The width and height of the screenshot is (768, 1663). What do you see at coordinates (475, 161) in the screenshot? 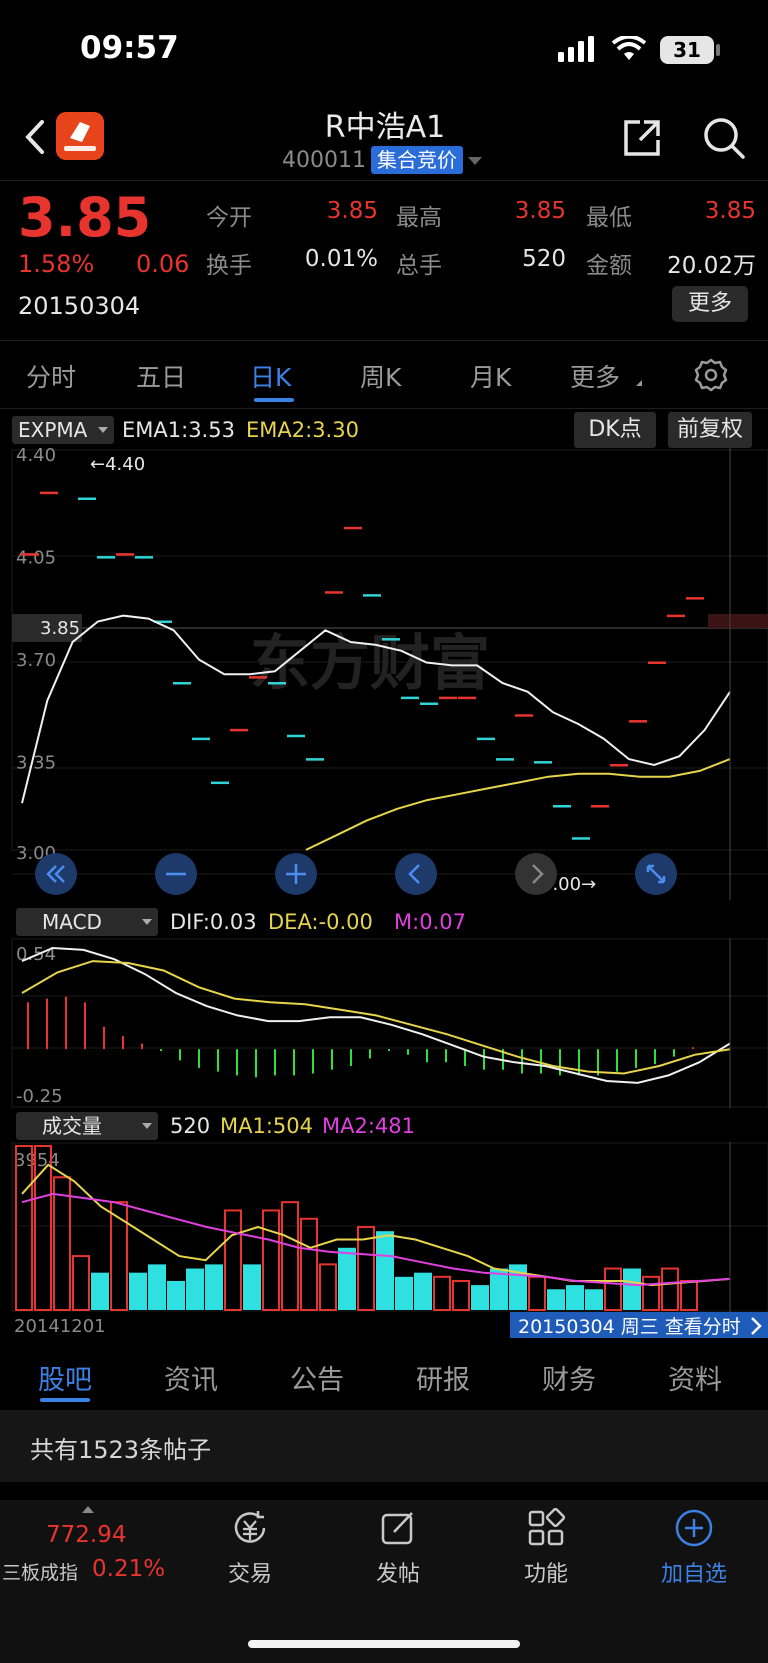
I see `chevron-down-icon` at bounding box center [475, 161].